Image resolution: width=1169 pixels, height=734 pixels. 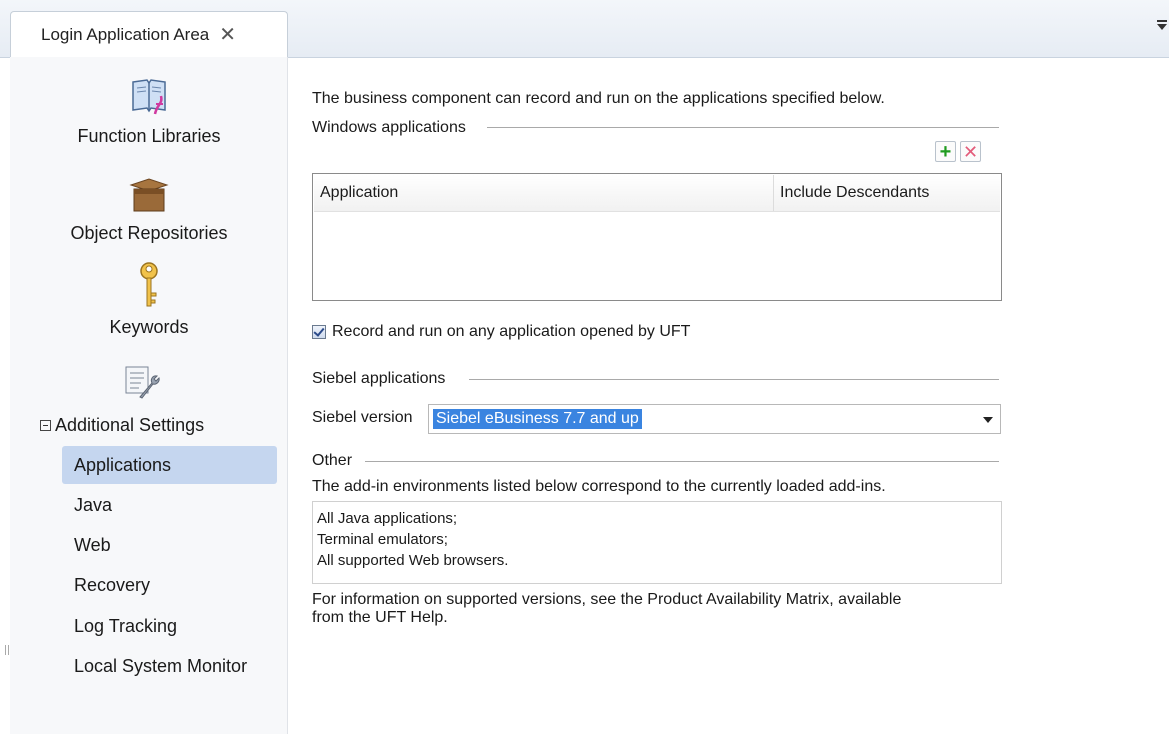 I want to click on addin-item: Terminal emulators;, so click(x=382, y=539).